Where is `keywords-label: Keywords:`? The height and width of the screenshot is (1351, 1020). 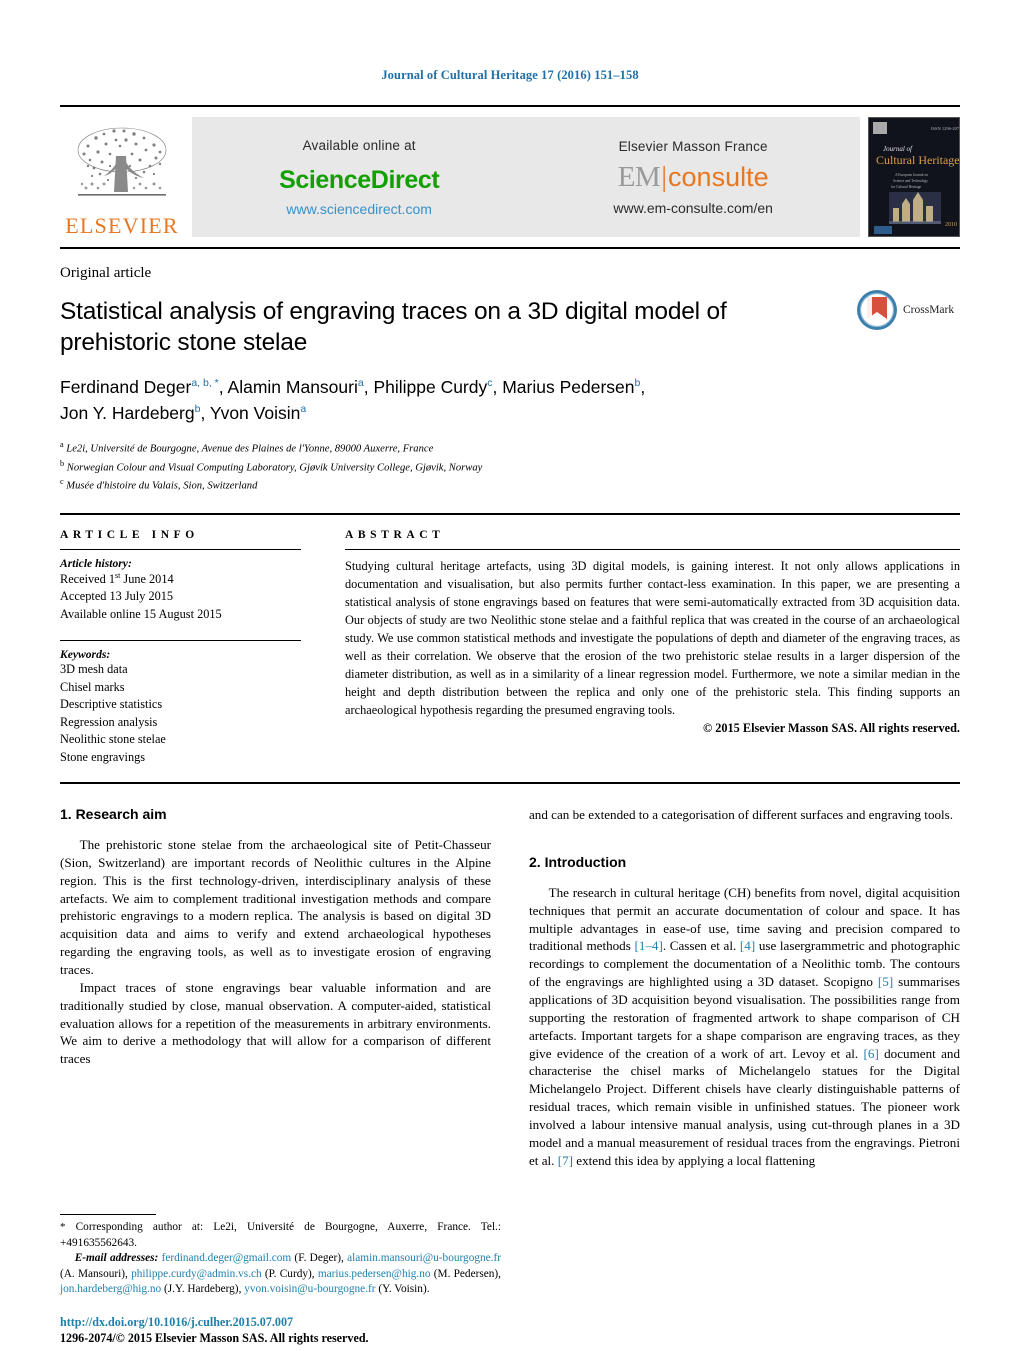
keywords-label: Keywords: is located at coordinates (85, 655).